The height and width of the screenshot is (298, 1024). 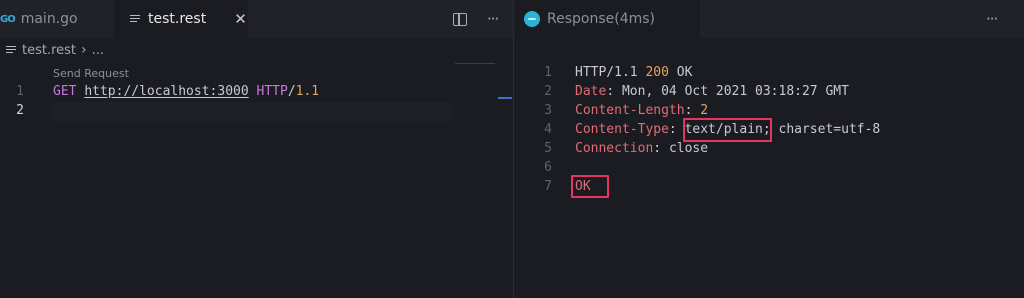 What do you see at coordinates (291, 91) in the screenshot?
I see `protocol-slash: /` at bounding box center [291, 91].